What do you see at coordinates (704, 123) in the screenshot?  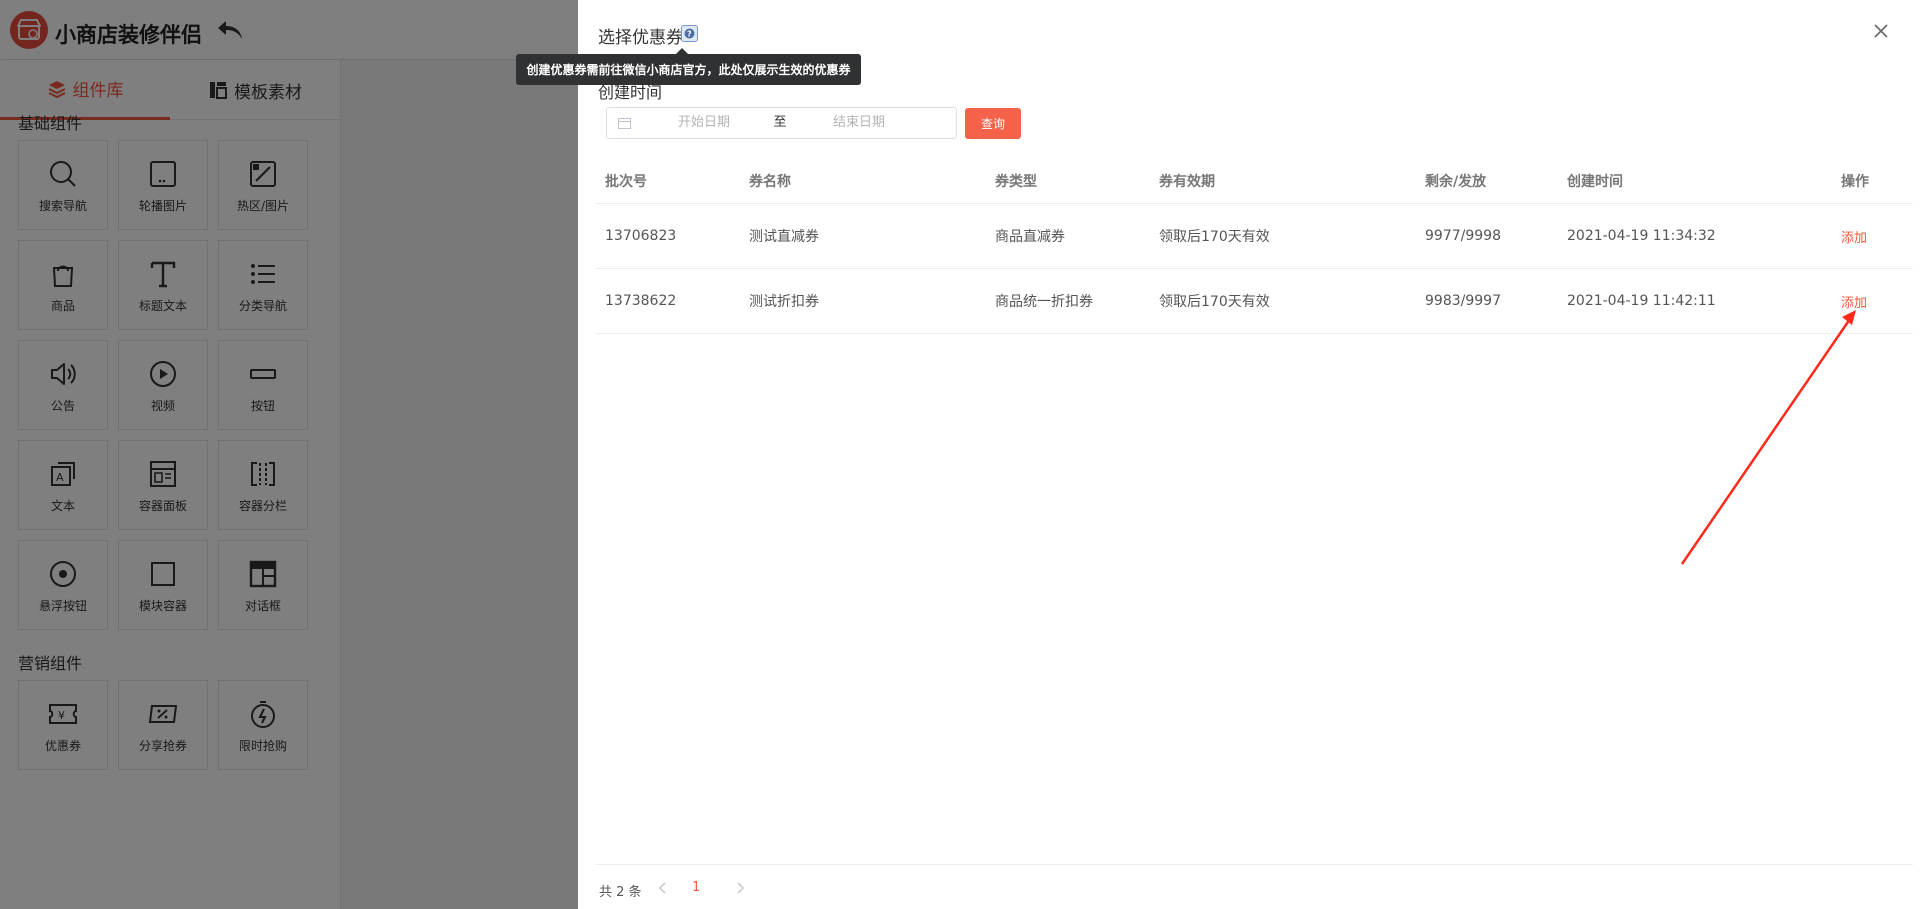 I see `start-date-input: 开始日期` at bounding box center [704, 123].